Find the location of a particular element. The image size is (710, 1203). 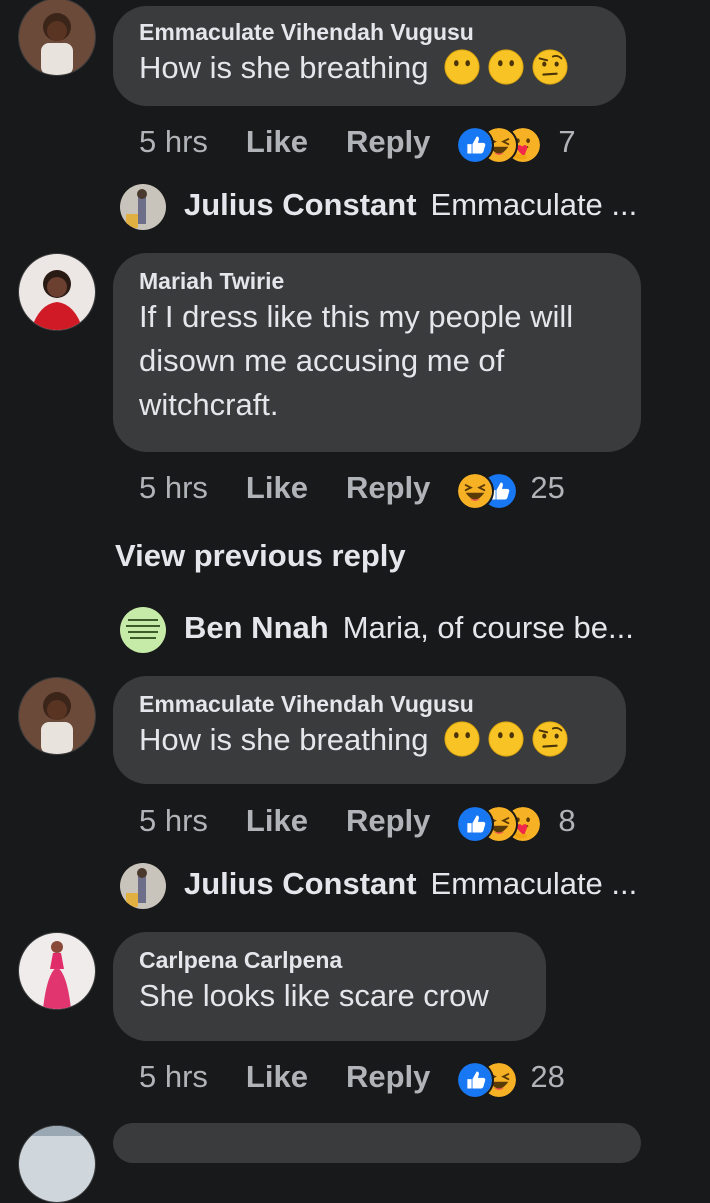

reply-author: Ben Nnah is located at coordinates (256, 627).